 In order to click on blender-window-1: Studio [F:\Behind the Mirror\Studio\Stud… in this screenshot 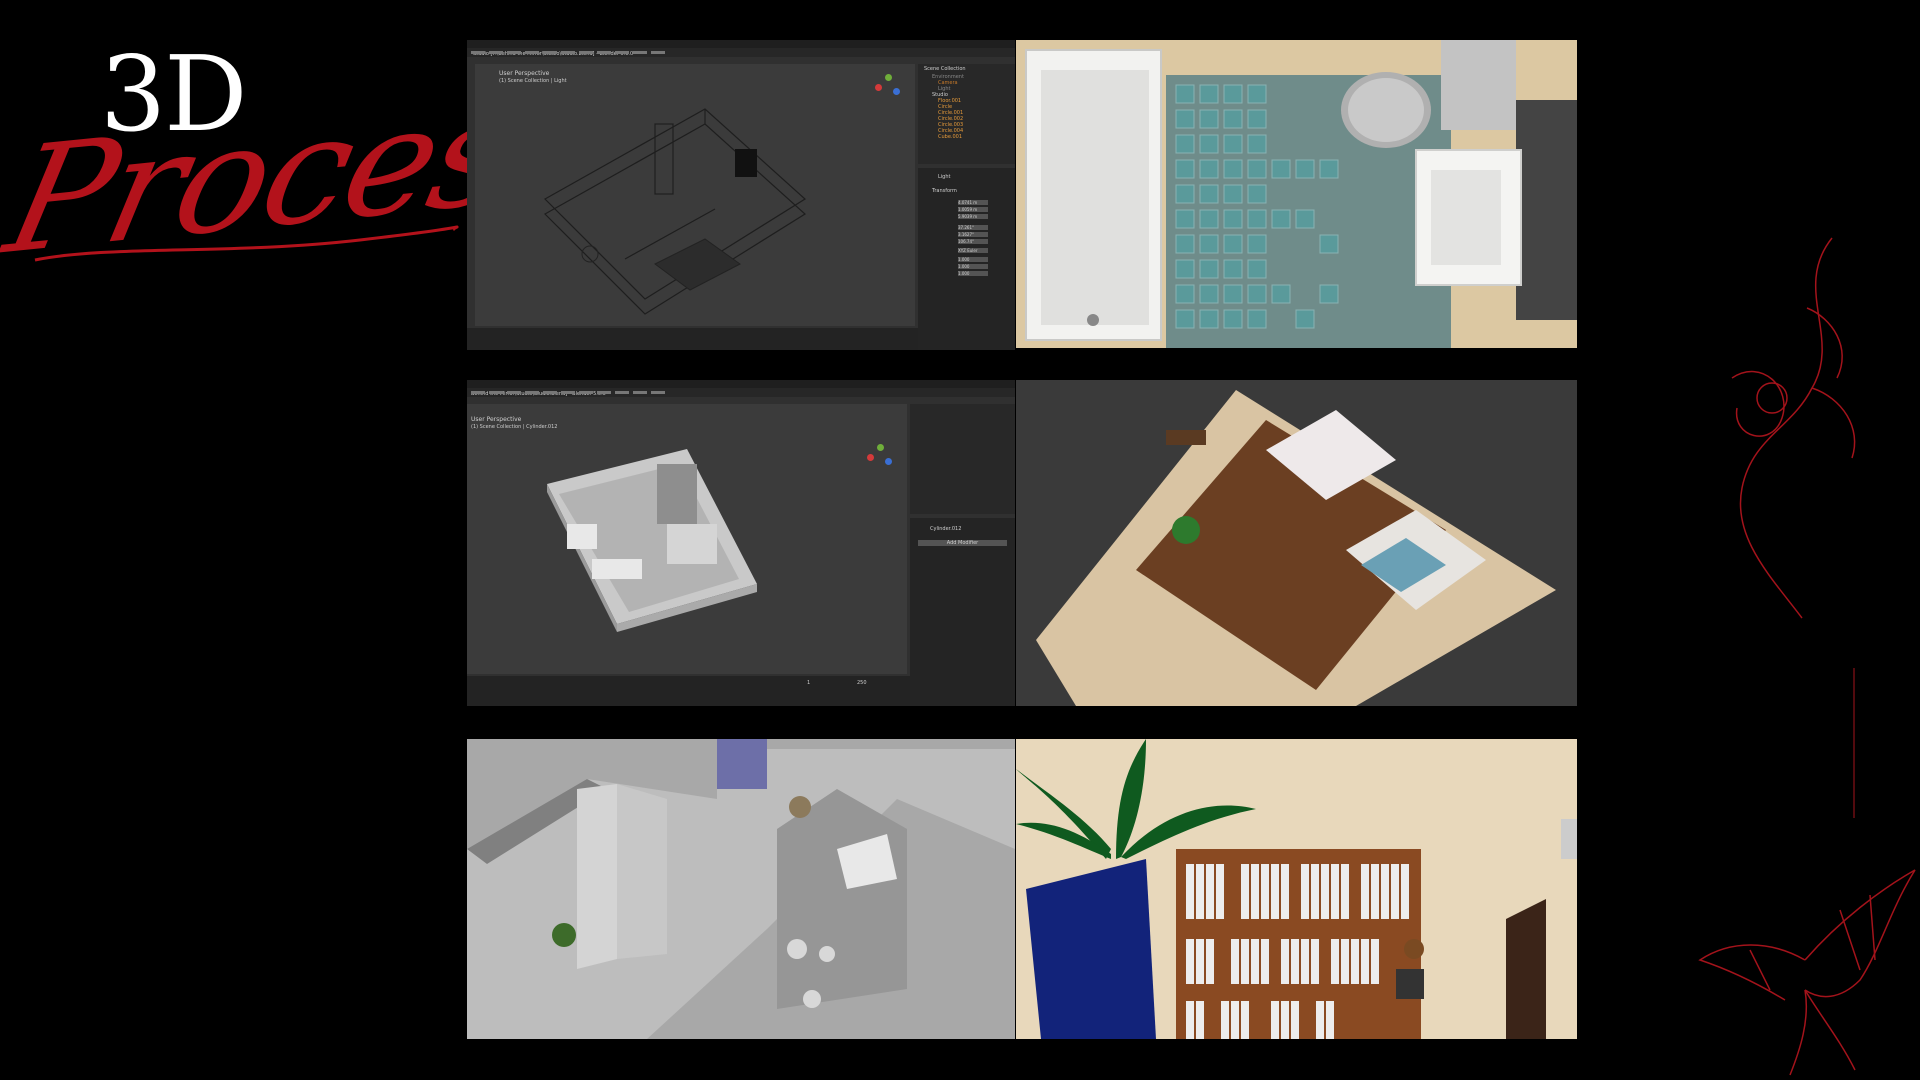, I will do `click(741, 195)`.